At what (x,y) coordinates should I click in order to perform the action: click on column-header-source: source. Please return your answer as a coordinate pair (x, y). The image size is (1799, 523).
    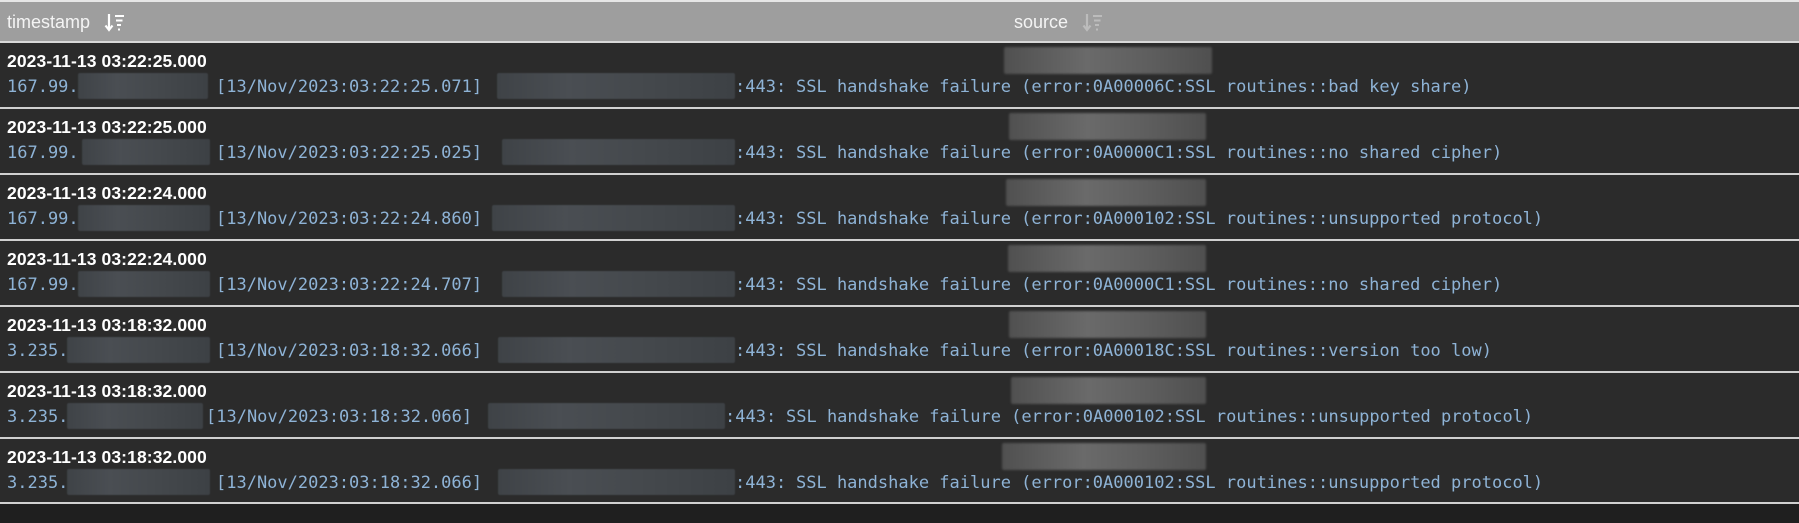
    Looking at the image, I should click on (1059, 22).